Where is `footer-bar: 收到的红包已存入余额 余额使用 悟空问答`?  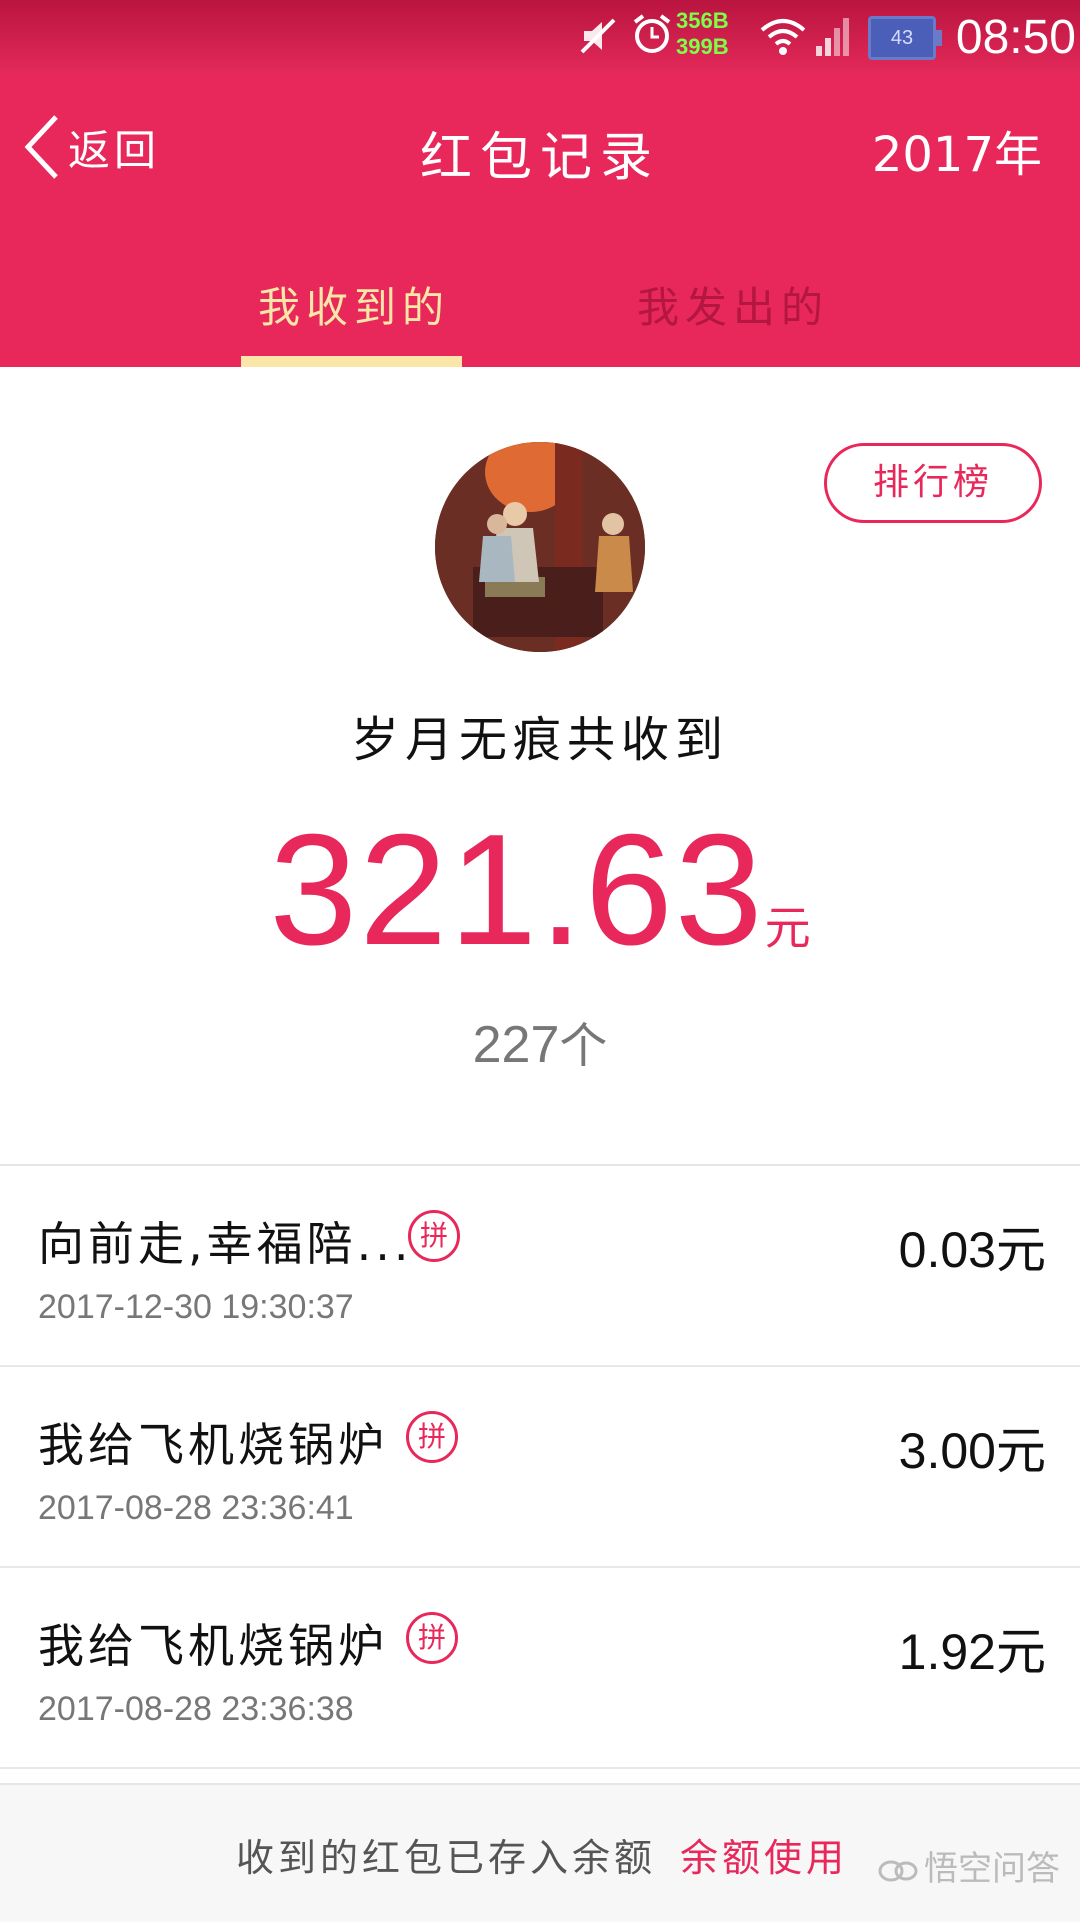 footer-bar: 收到的红包已存入余额 余额使用 悟空问答 is located at coordinates (540, 1852).